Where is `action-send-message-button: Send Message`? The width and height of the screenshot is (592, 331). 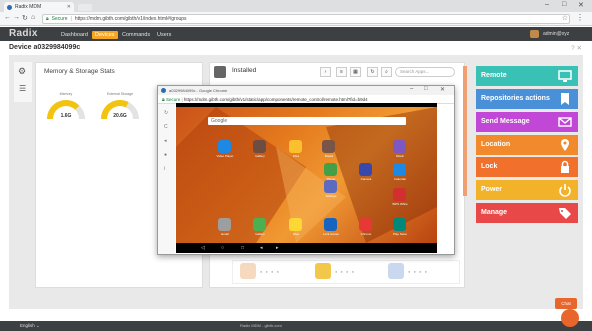 action-send-message-button: Send Message is located at coordinates (527, 122).